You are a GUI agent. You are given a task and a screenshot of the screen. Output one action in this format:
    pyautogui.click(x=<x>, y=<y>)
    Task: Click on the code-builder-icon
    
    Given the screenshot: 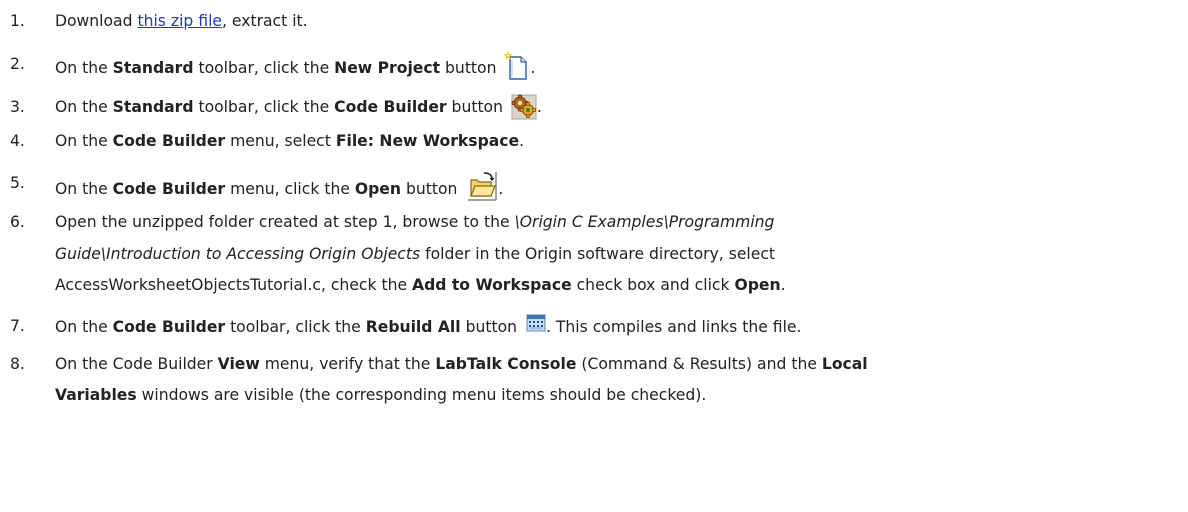 What is the action you would take?
    pyautogui.click(x=524, y=107)
    